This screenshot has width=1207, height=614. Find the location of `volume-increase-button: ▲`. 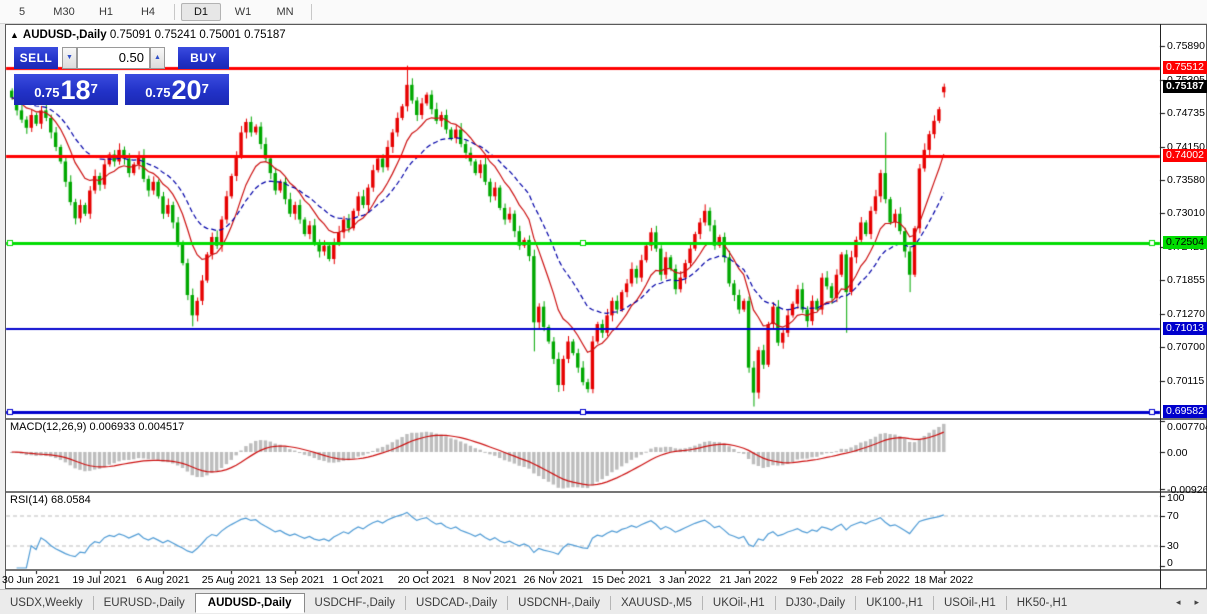

volume-increase-button: ▲ is located at coordinates (157, 58).